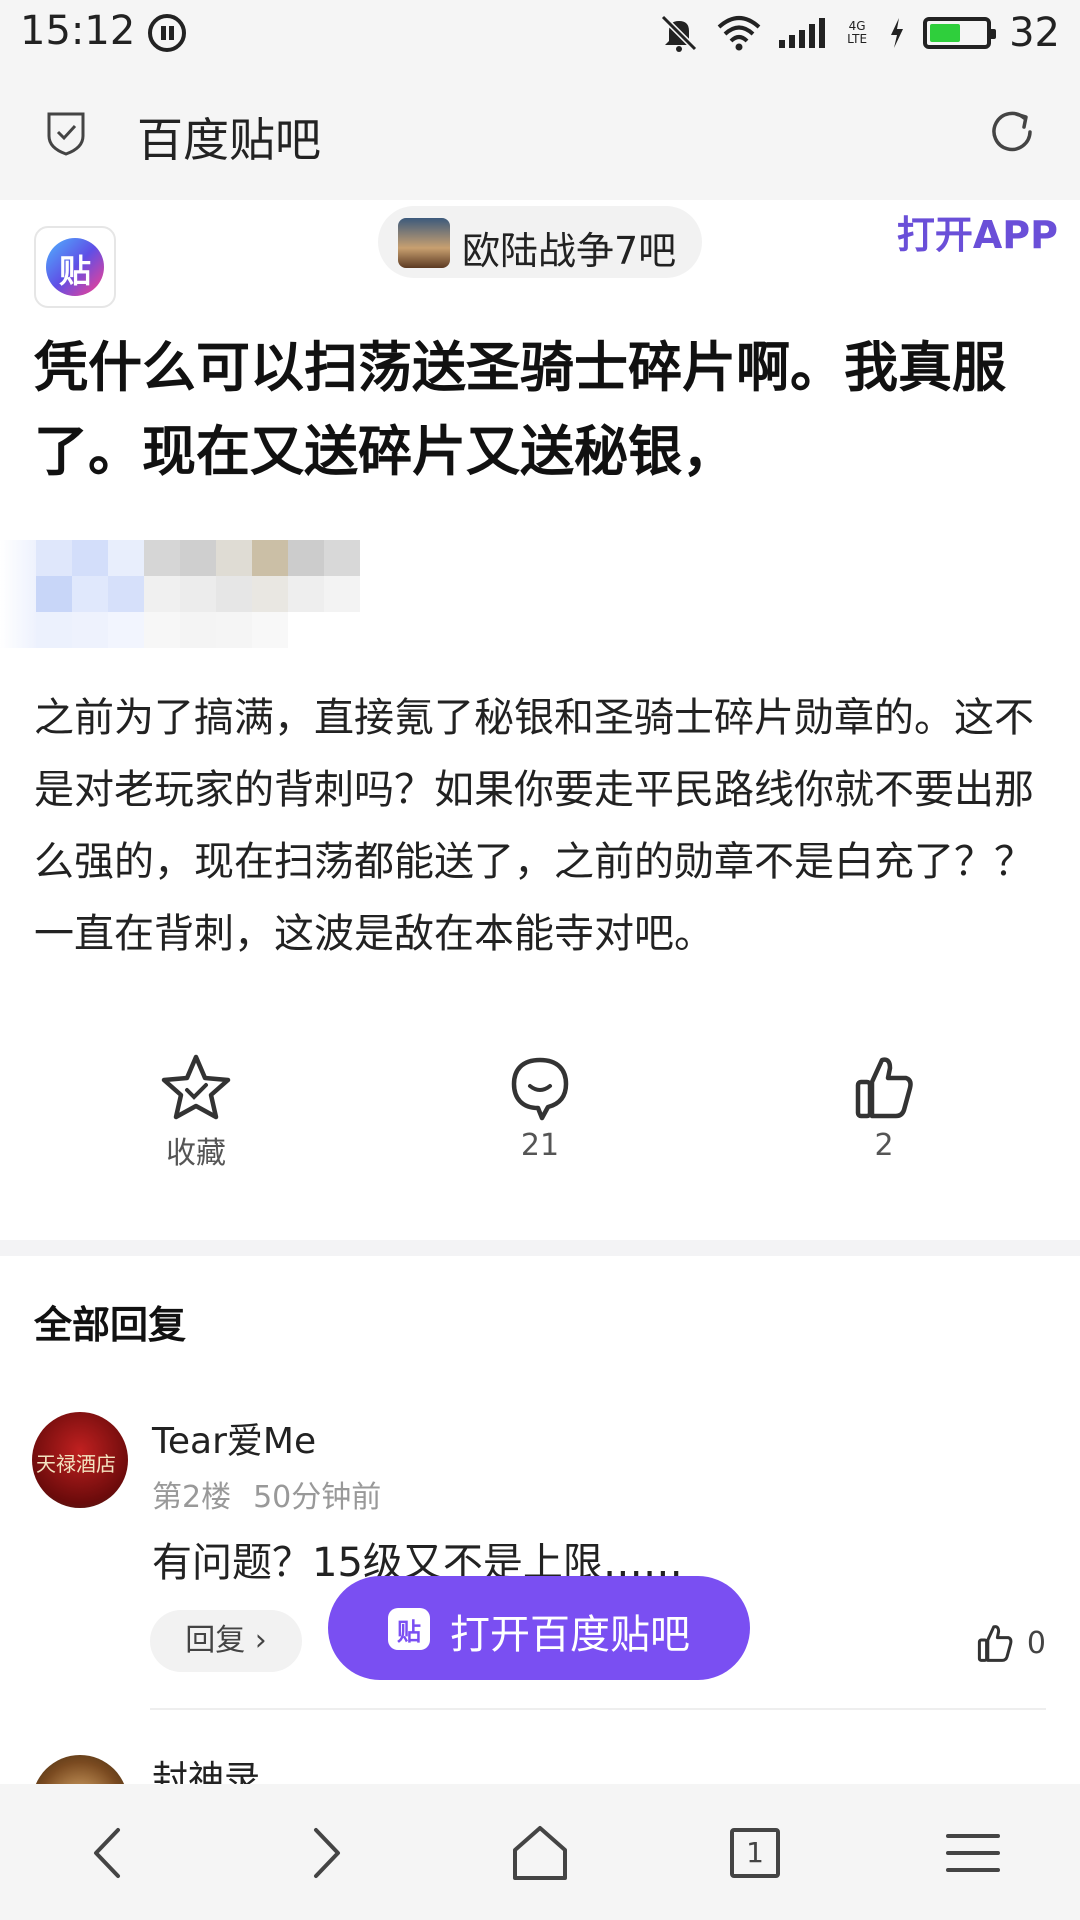  What do you see at coordinates (192, 1497) in the screenshot?
I see `reply-floor: 第2楼` at bounding box center [192, 1497].